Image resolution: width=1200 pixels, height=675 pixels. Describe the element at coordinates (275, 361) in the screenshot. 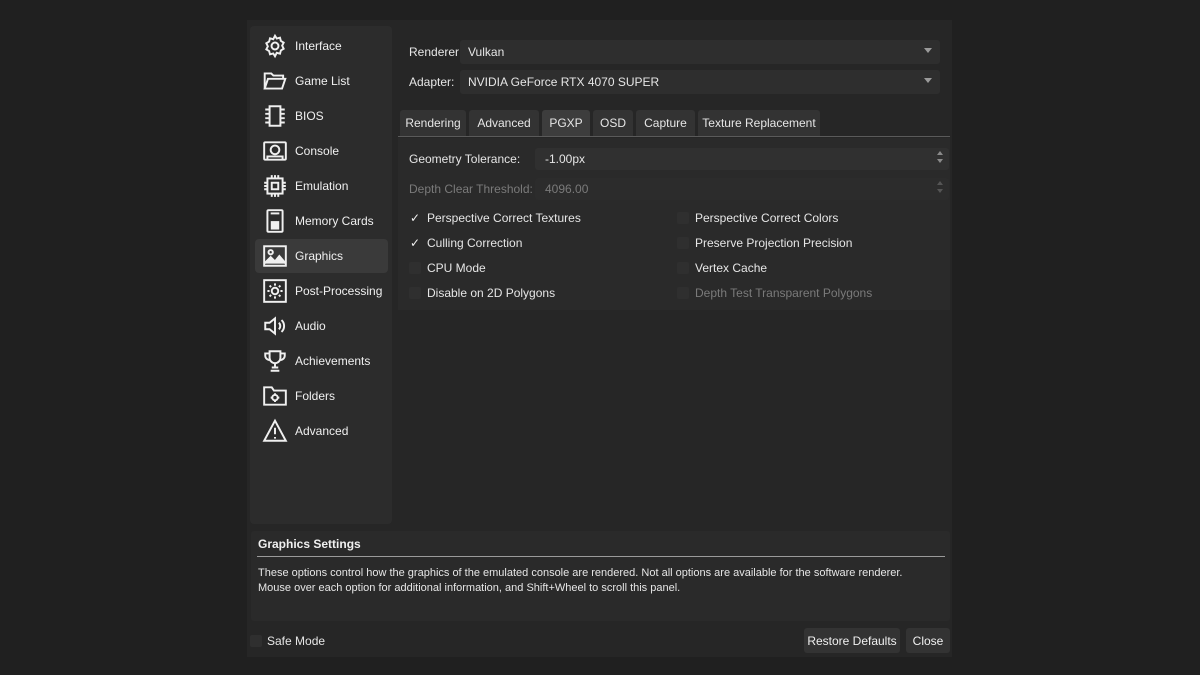

I see `trophy-icon` at that location.